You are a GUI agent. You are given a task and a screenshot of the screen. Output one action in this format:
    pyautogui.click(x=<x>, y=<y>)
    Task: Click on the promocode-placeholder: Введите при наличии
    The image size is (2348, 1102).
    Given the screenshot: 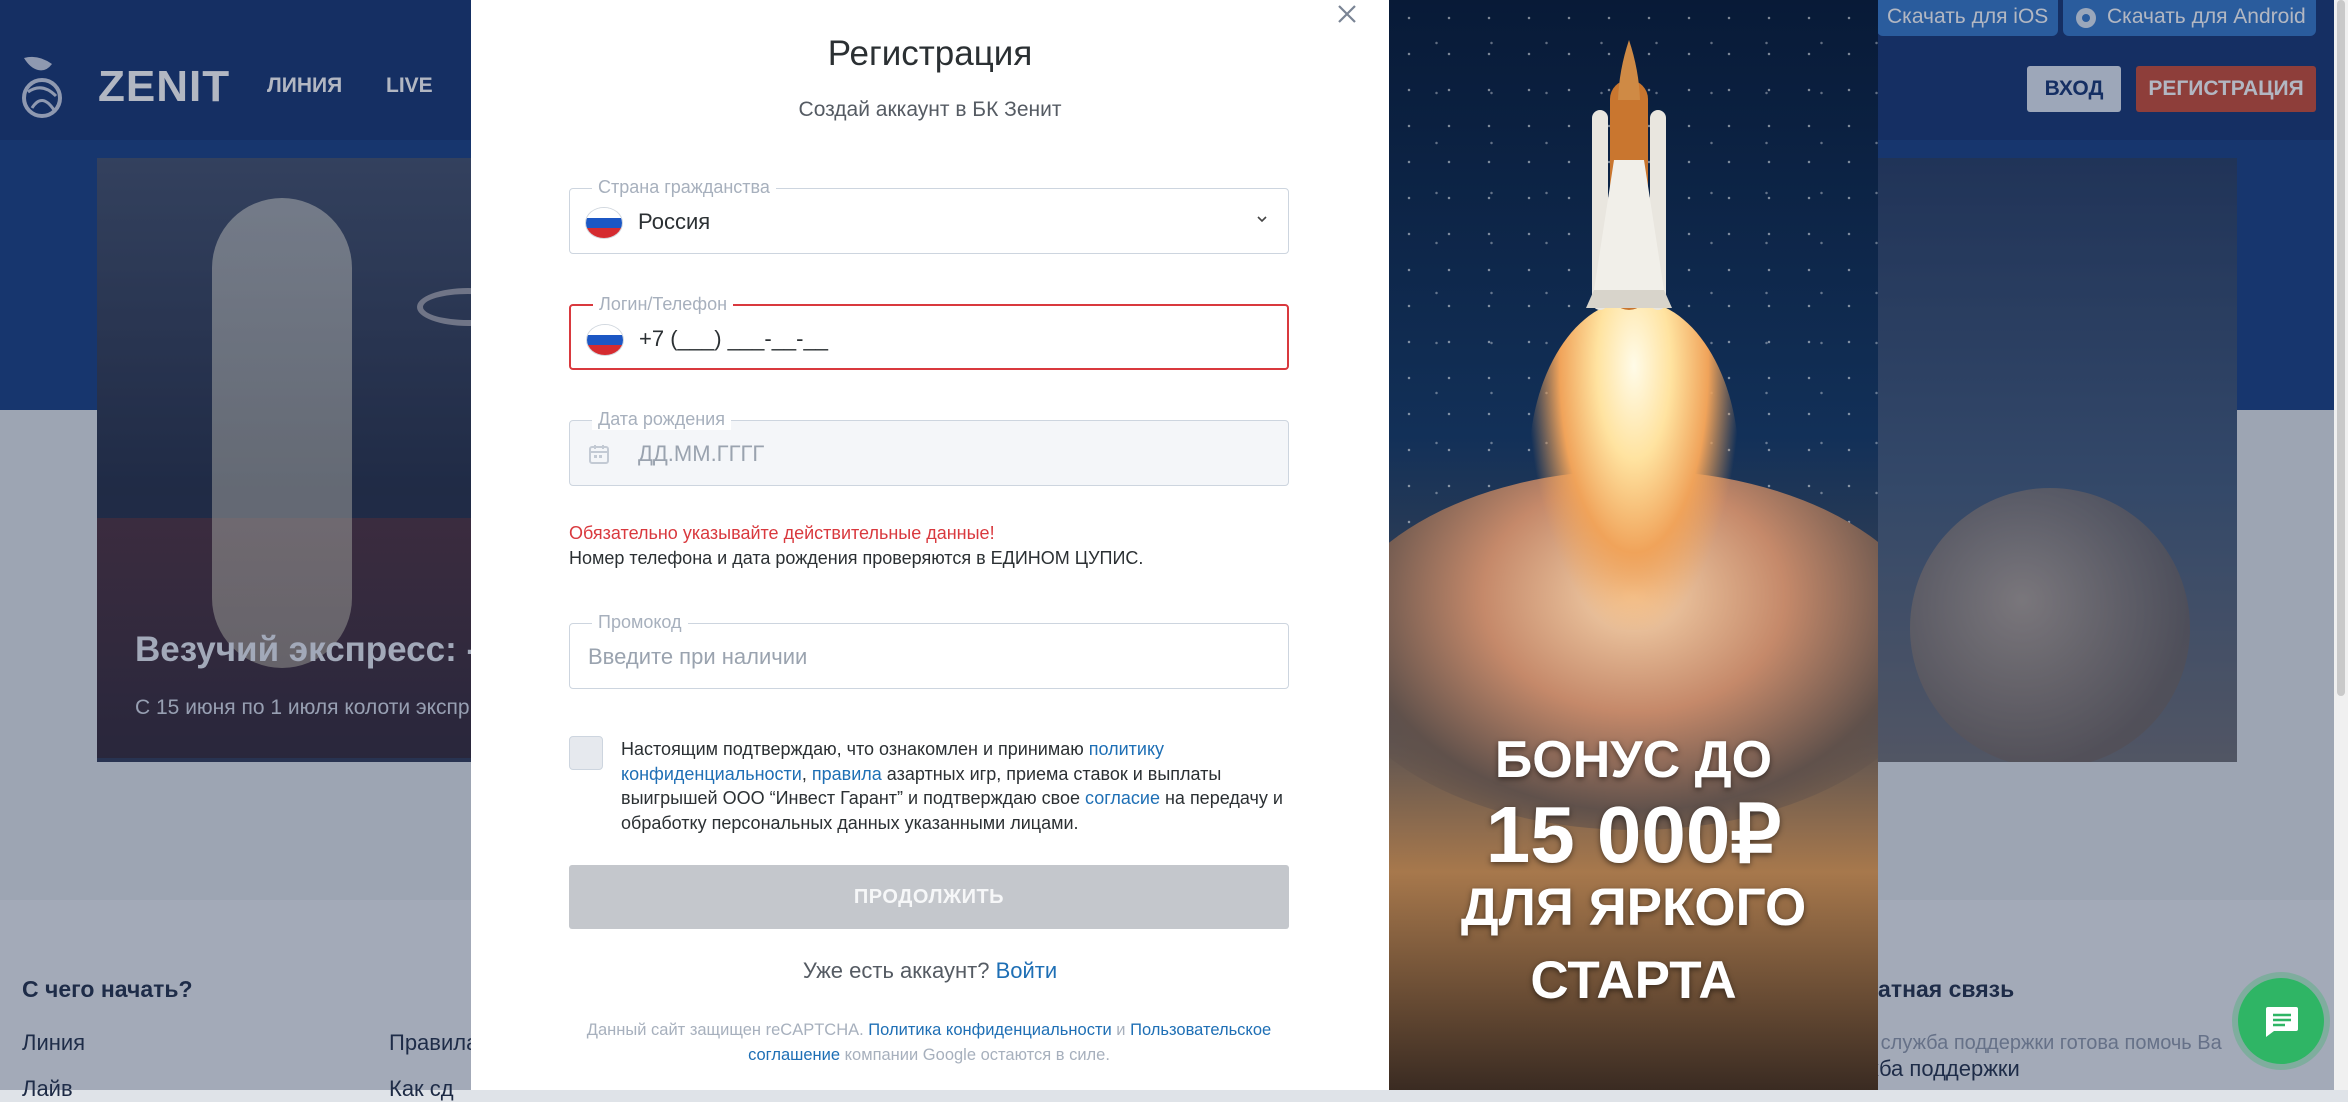 What is the action you would take?
    pyautogui.click(x=698, y=656)
    